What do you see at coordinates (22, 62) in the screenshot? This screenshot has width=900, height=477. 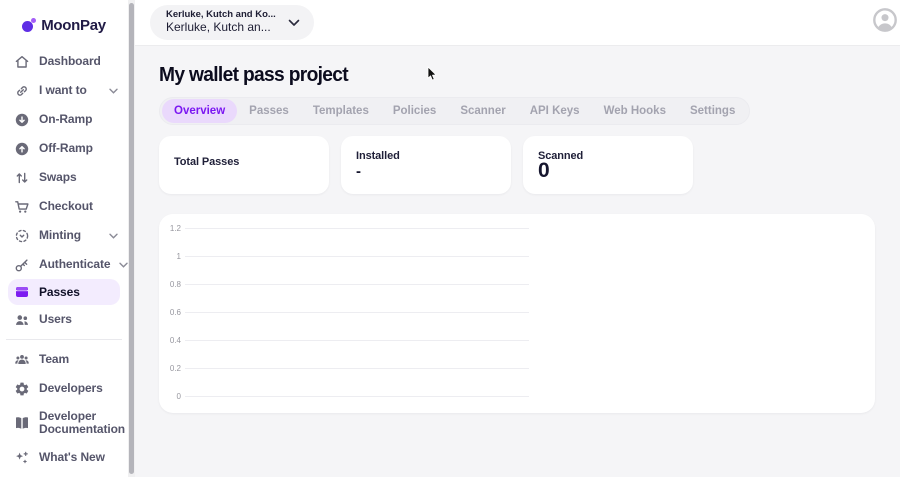 I see `home-icon` at bounding box center [22, 62].